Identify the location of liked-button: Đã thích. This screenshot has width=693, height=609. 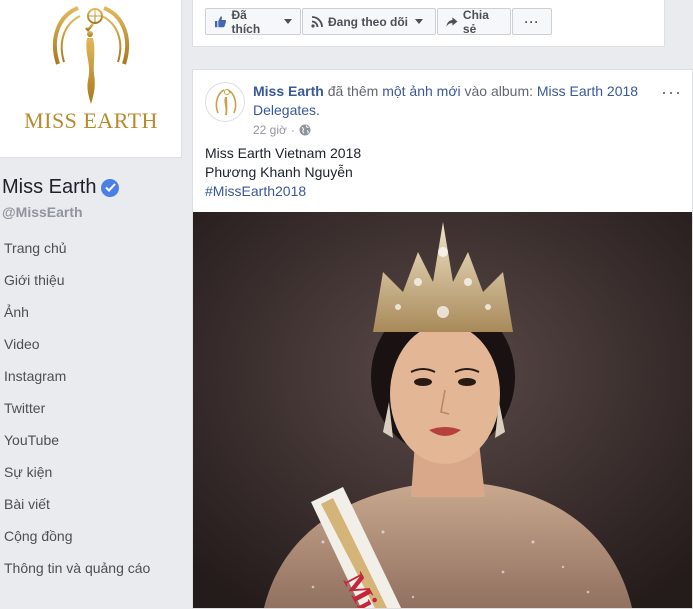
(253, 21).